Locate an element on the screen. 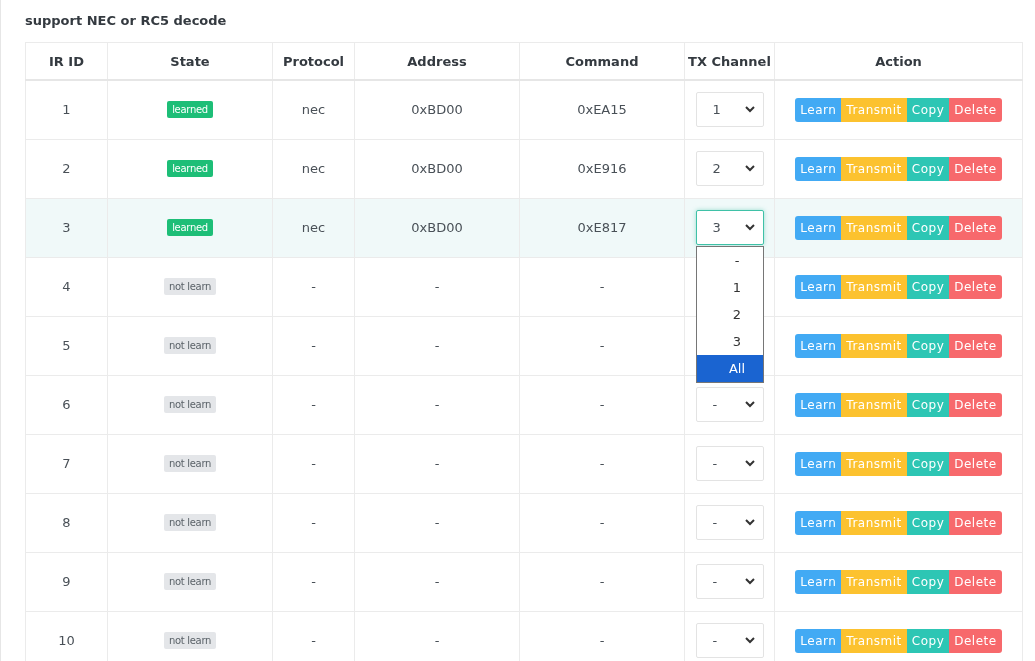 The image size is (1035, 661). table-cell: 3 is located at coordinates (66, 227).